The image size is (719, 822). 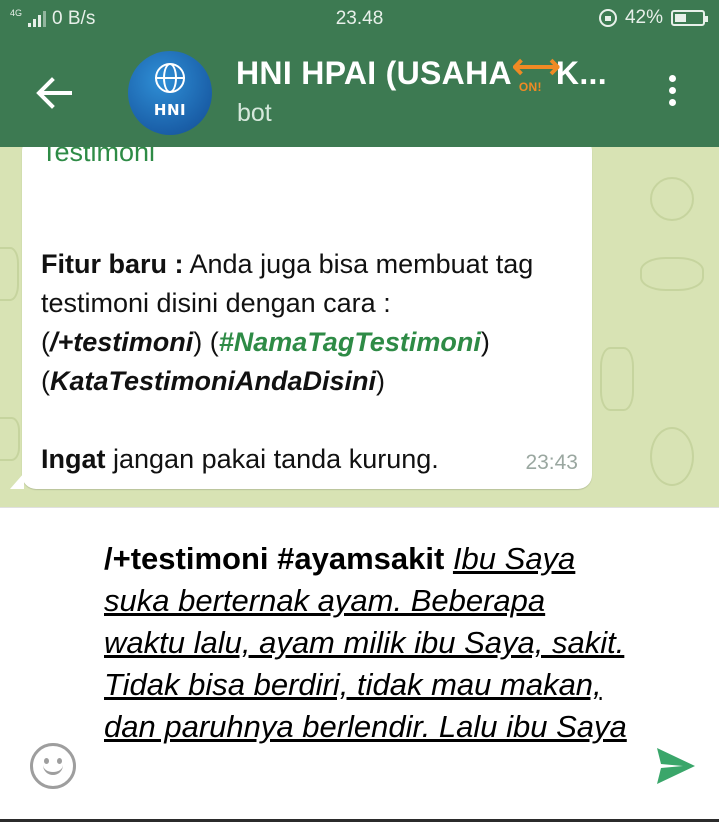 I want to click on avatar-logo-text: HNI, so click(x=170, y=110).